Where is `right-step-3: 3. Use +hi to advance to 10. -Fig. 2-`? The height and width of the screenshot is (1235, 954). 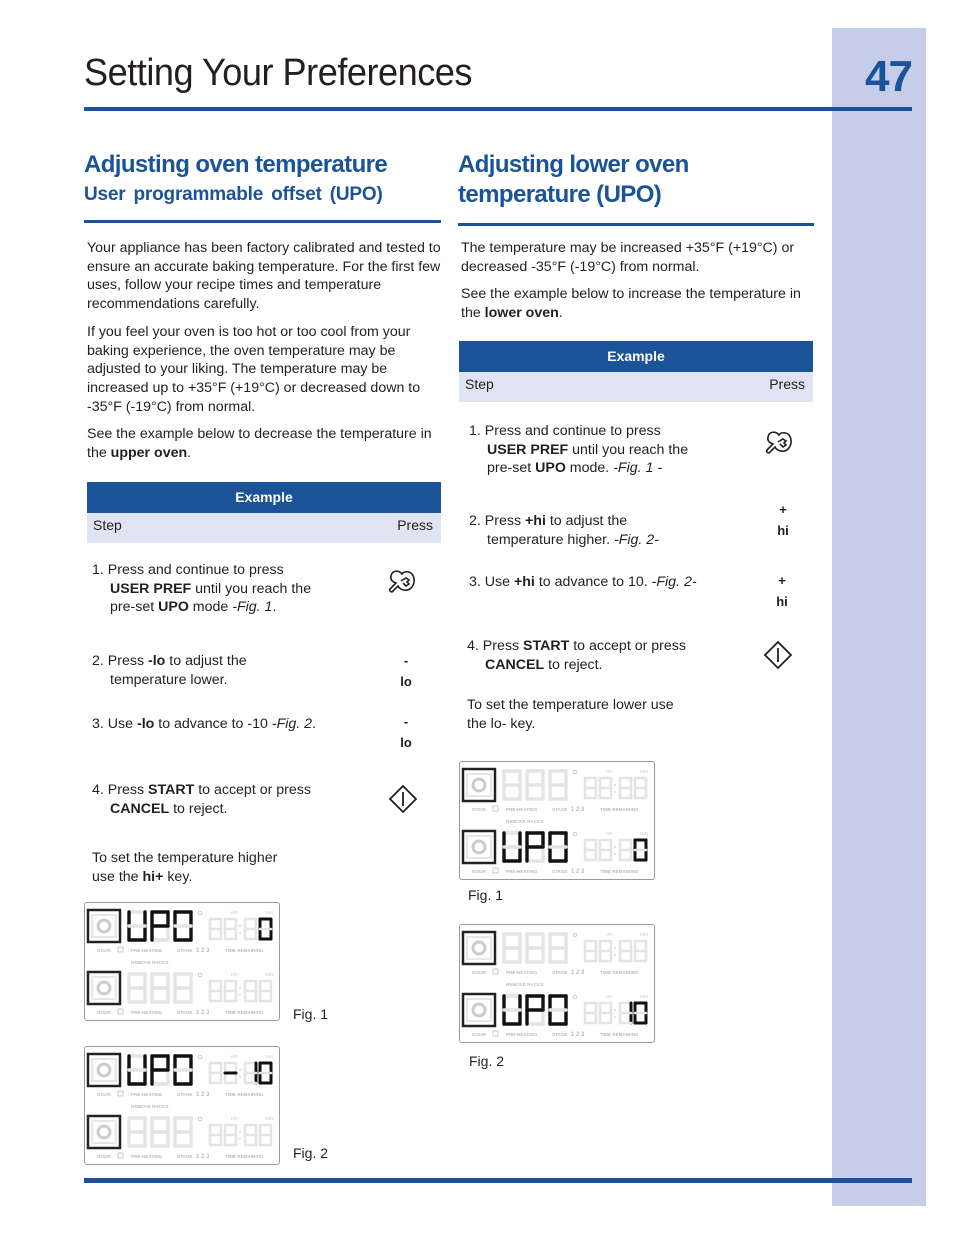 right-step-3: 3. Use +hi to advance to 10. -Fig. 2- is located at coordinates (583, 582).